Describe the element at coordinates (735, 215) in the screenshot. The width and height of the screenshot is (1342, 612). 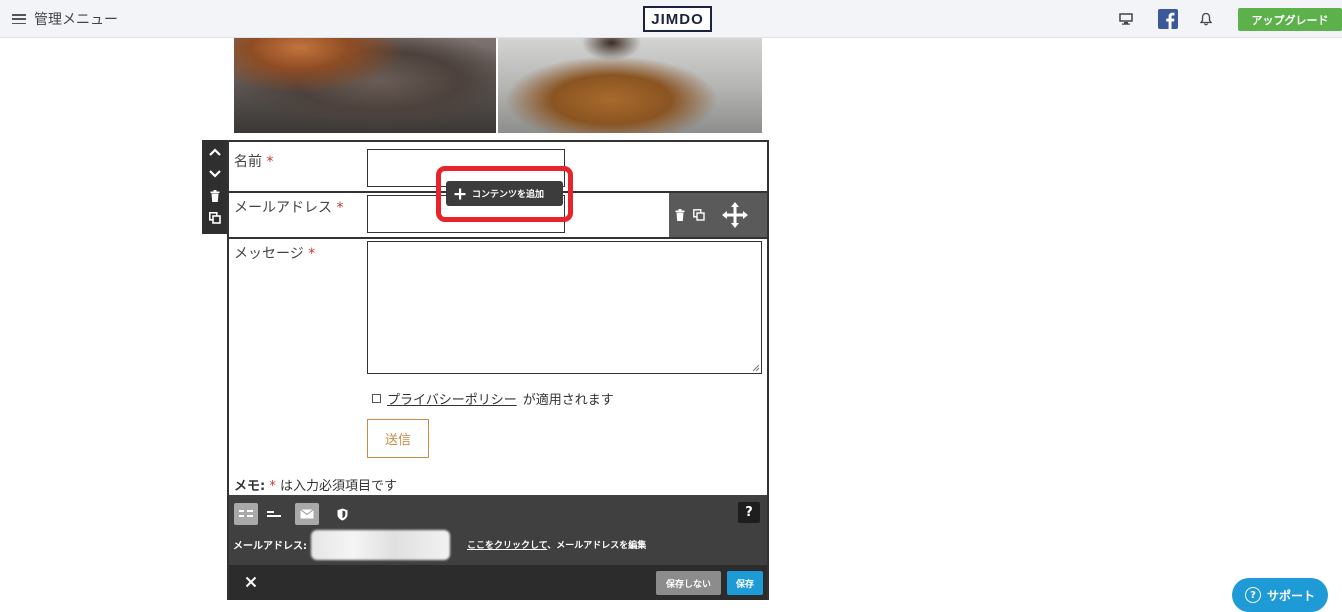
I see `move-icon` at that location.